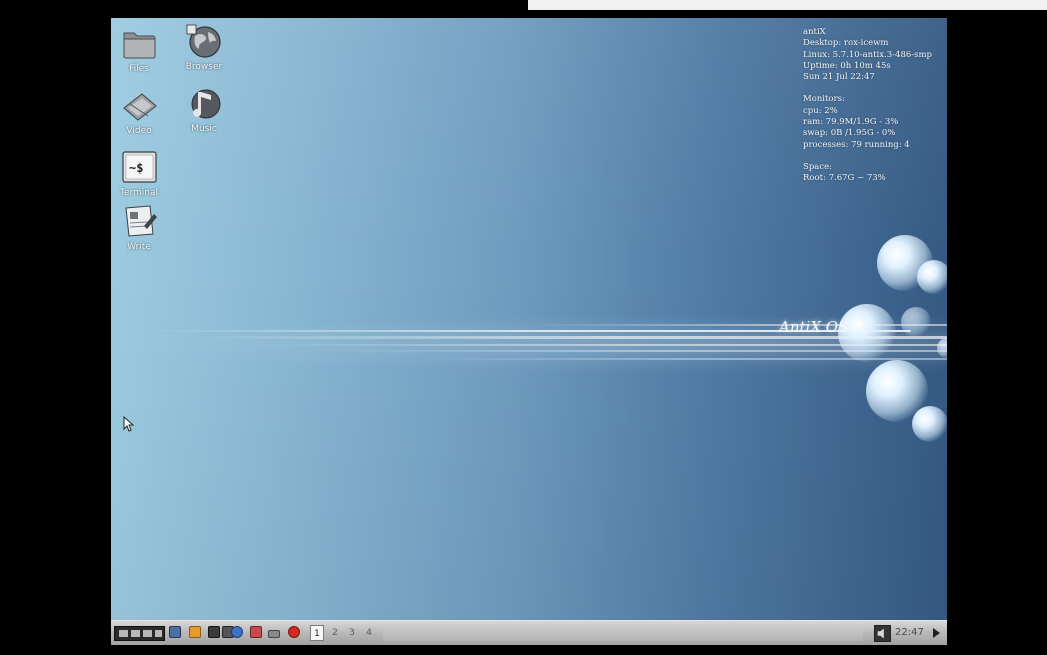 This screenshot has height=655, width=1047. I want to click on mouse-pointer-icon, so click(129, 424).